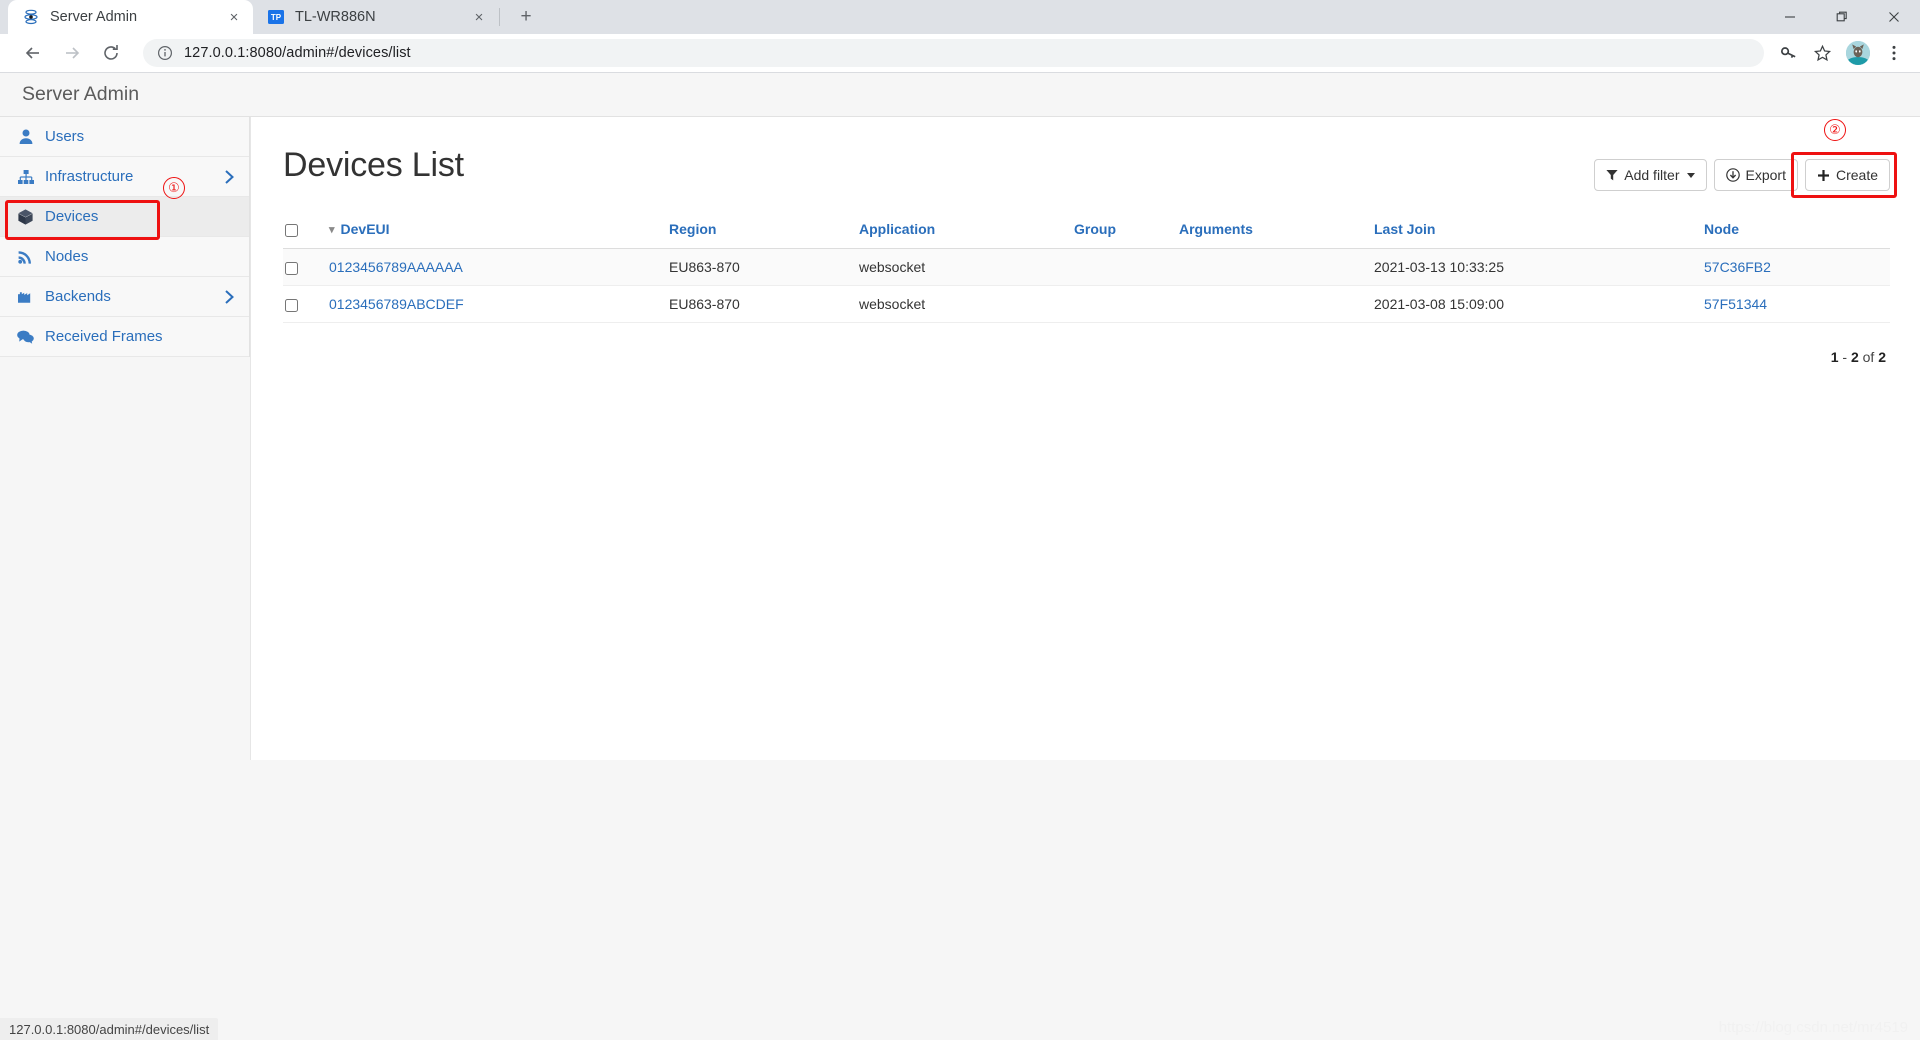  Describe the element at coordinates (124, 257) in the screenshot. I see `sidebar-item-nodes: Nodes` at that location.